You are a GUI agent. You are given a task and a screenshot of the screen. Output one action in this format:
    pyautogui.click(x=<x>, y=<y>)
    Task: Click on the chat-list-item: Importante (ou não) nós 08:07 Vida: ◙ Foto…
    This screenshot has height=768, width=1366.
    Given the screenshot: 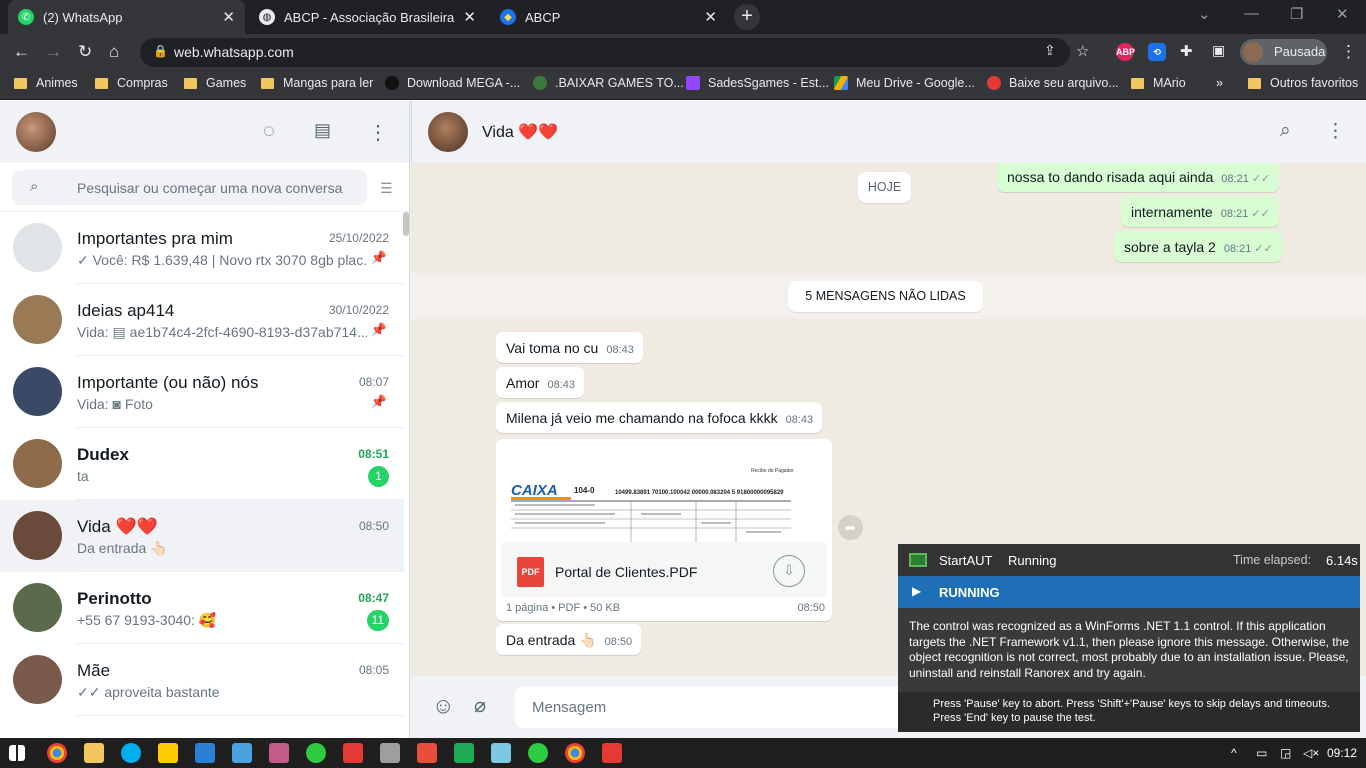 What is the action you would take?
    pyautogui.click(x=202, y=392)
    